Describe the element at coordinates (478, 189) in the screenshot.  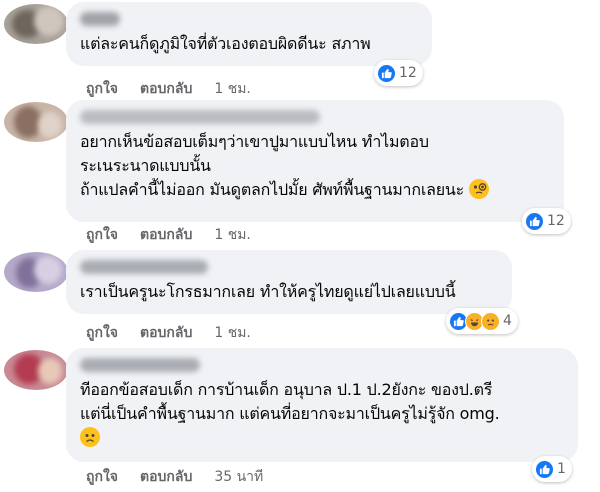
I see `monocle-face-emoji` at that location.